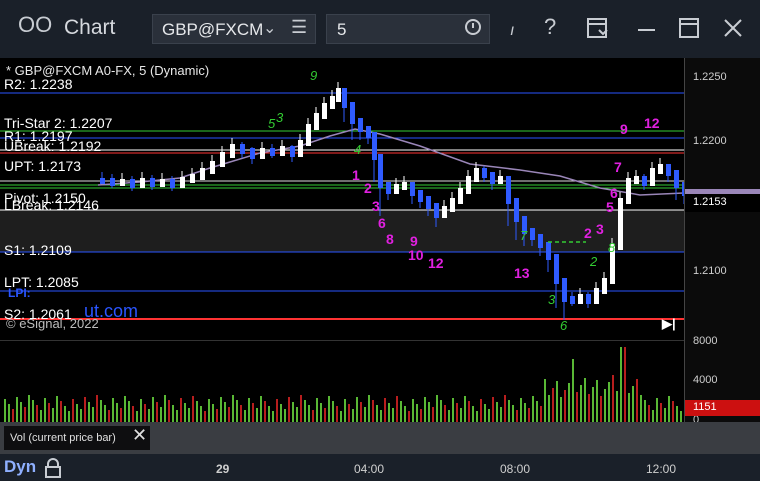 This screenshot has height=481, width=760. I want to click on sequential-count-label: 2, so click(588, 233).